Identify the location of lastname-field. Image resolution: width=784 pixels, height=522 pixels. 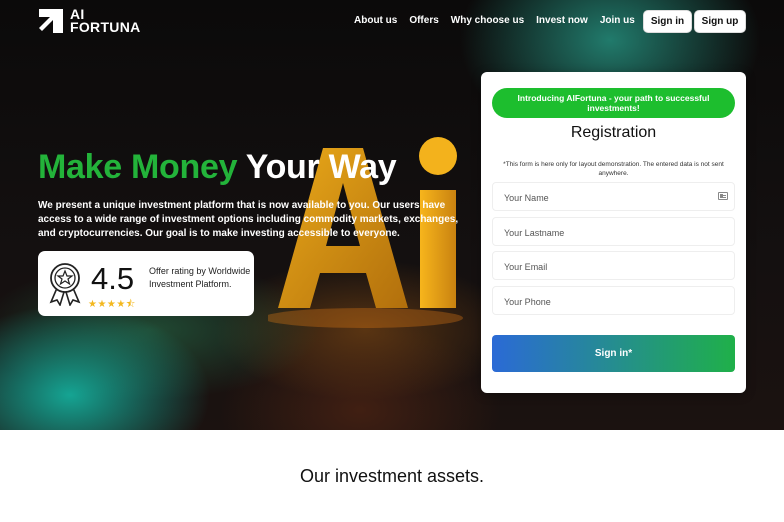
(613, 232).